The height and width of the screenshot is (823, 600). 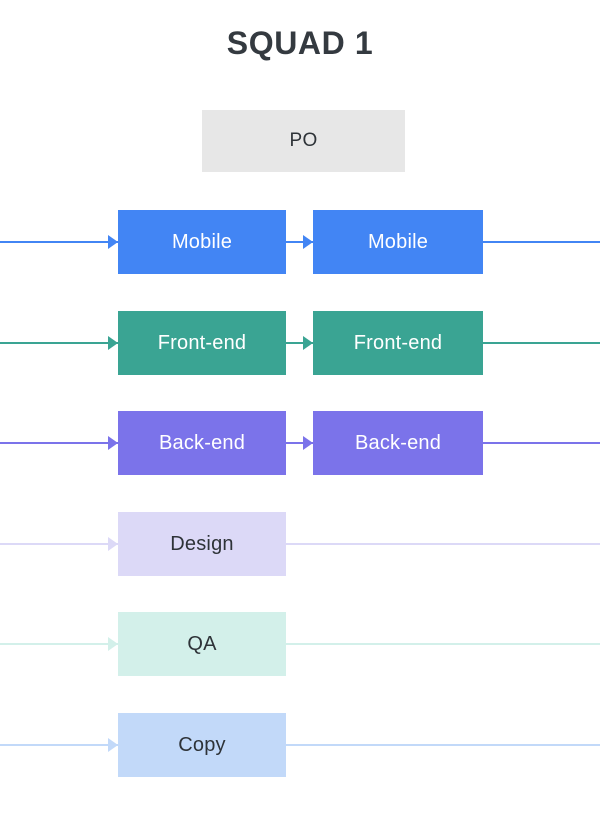 I want to click on node-design-label: Design, so click(x=202, y=543).